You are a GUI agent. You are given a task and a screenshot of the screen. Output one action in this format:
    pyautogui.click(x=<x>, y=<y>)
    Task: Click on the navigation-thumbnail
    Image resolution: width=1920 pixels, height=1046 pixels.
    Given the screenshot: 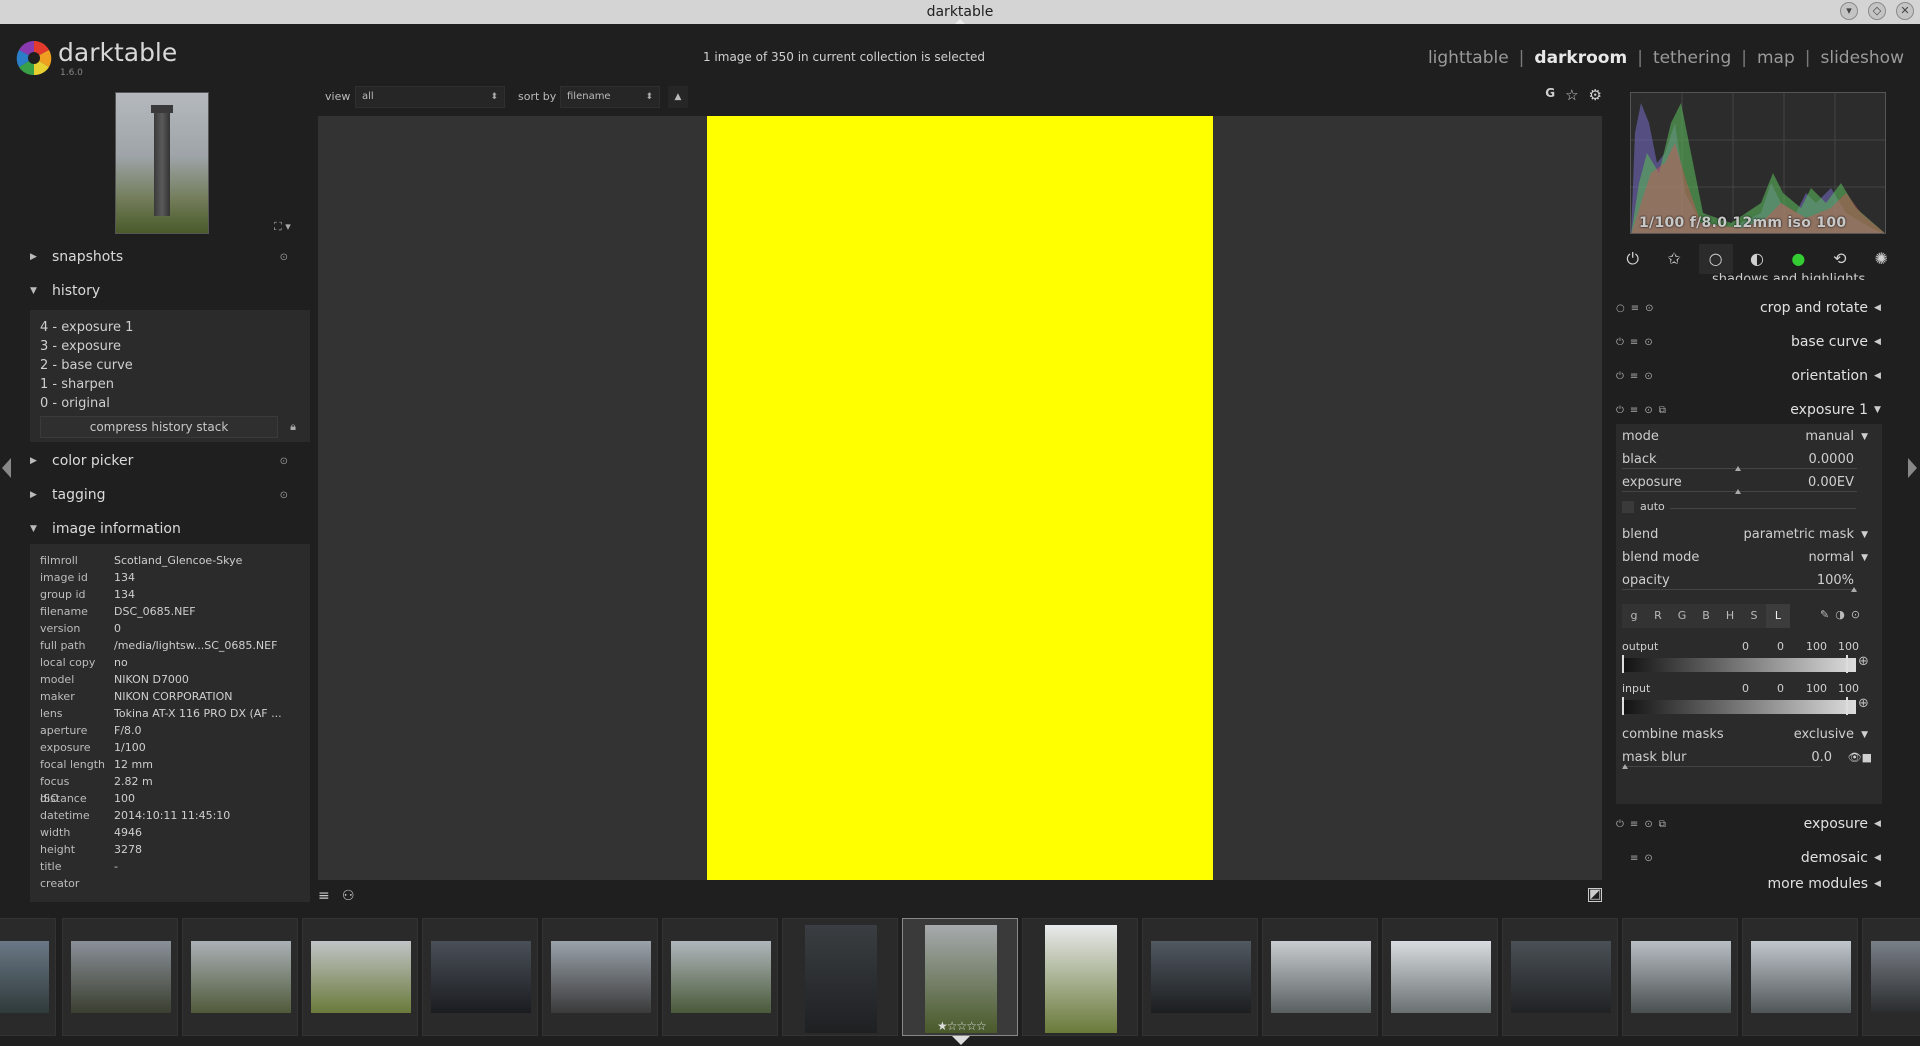 What is the action you would take?
    pyautogui.click(x=162, y=163)
    